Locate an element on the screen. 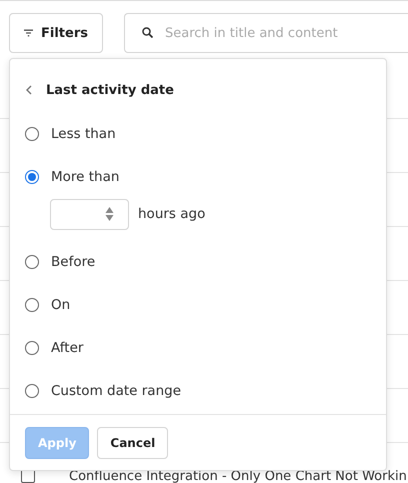 Image resolution: width=408 pixels, height=483 pixels. search-field: Search in title and content is located at coordinates (266, 33).